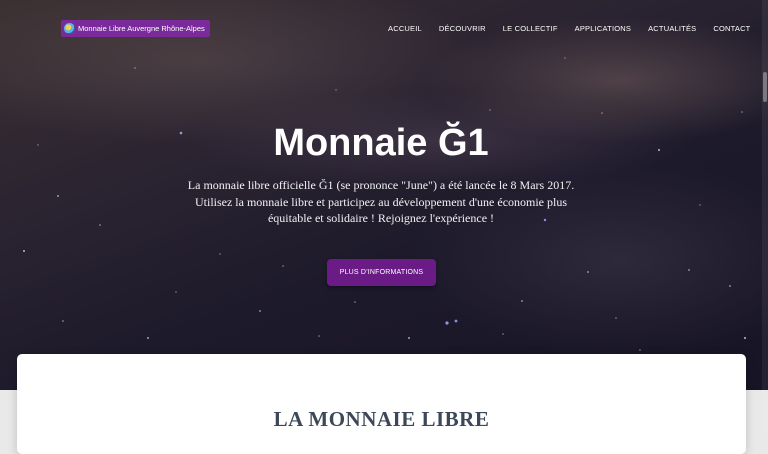  What do you see at coordinates (765, 216) in the screenshot?
I see `page-scrollbar` at bounding box center [765, 216].